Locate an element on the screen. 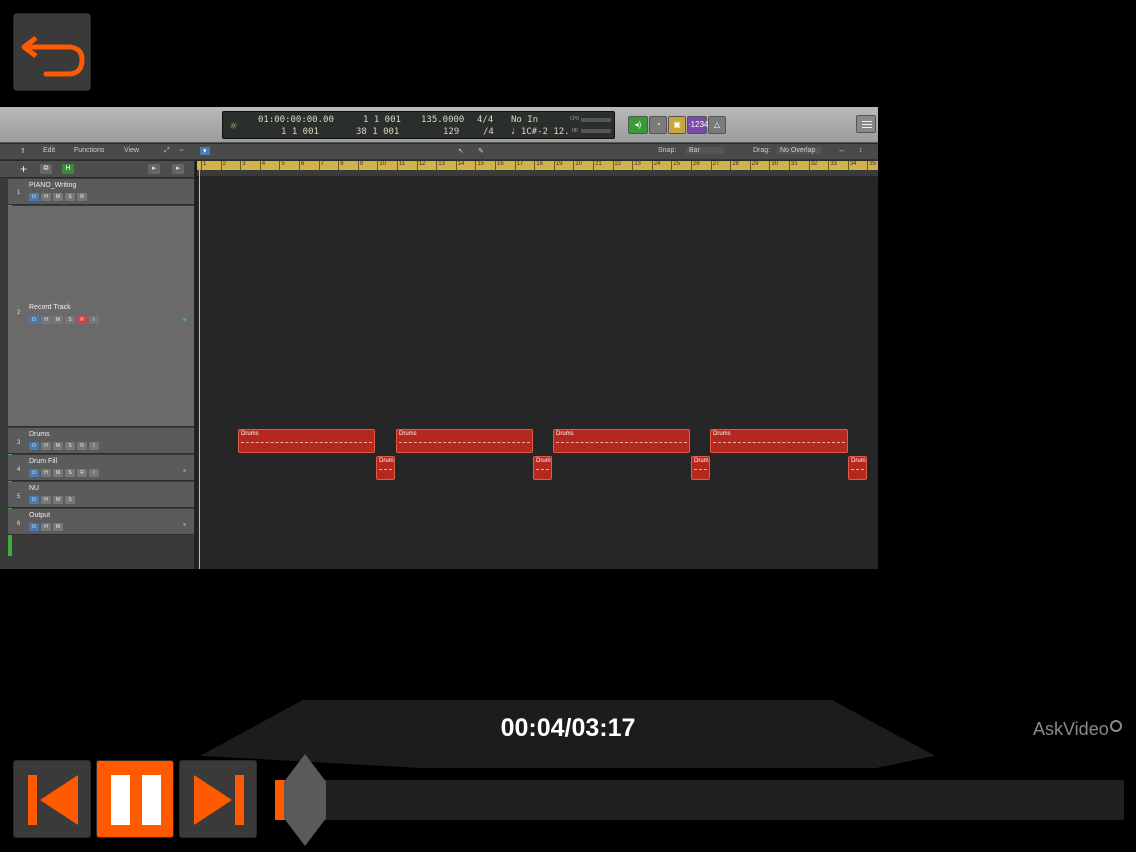  seek-handle is located at coordinates (305, 800).